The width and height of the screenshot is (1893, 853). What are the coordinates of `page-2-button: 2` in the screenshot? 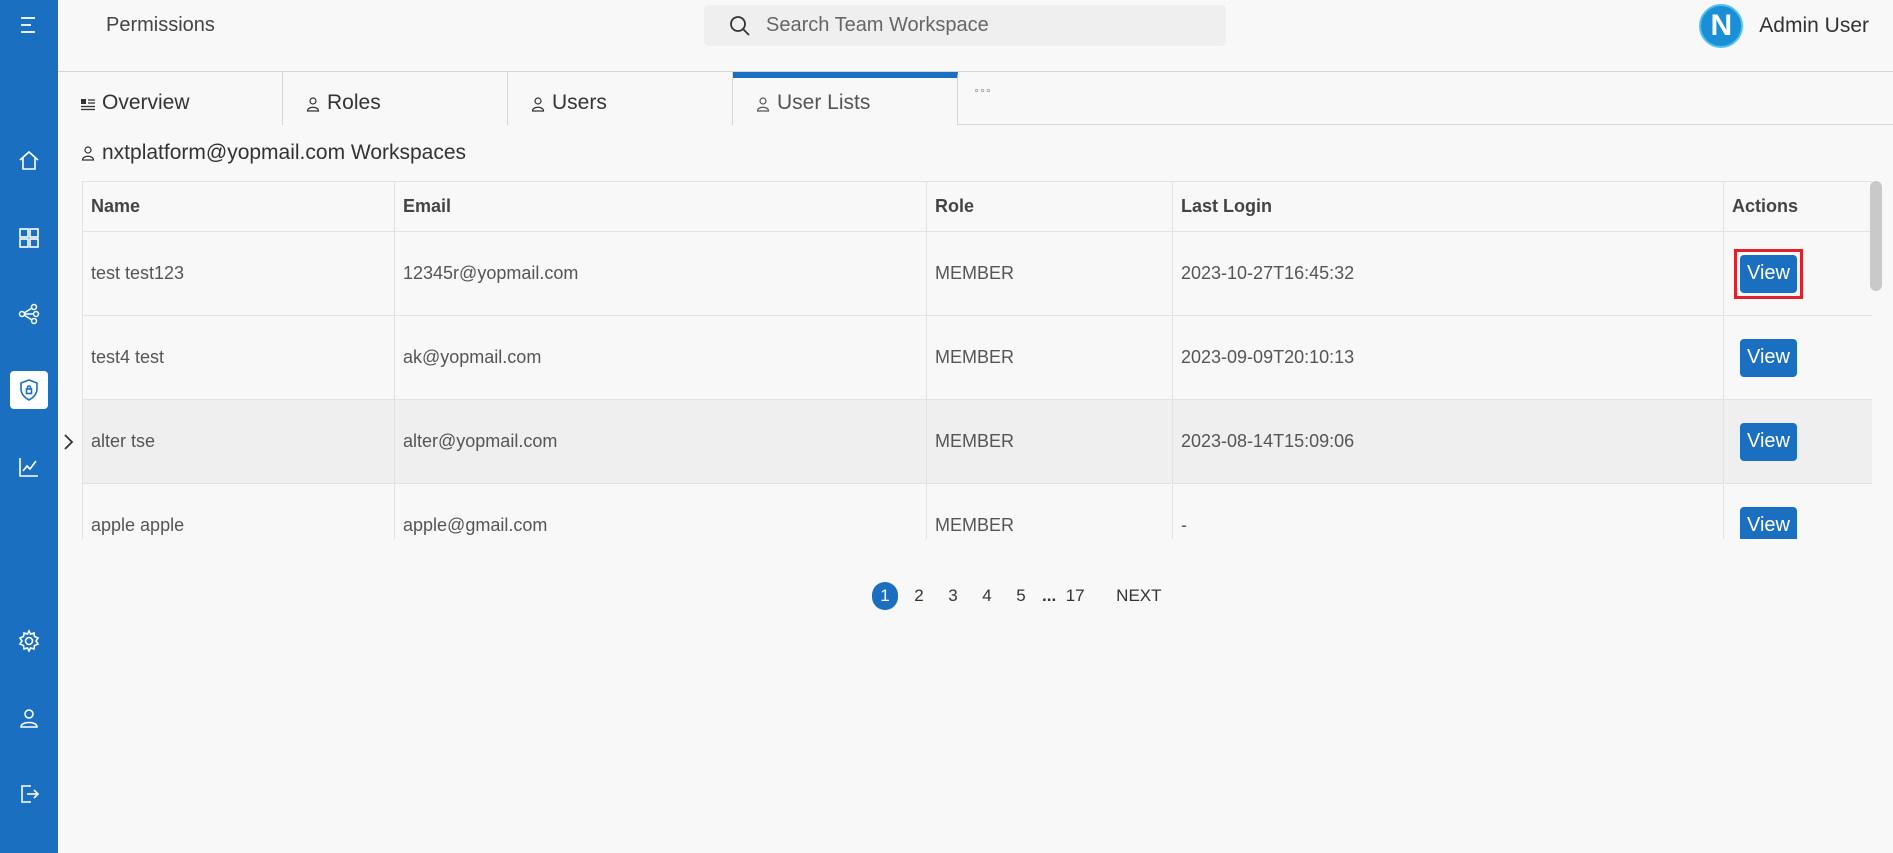 It's located at (919, 596).